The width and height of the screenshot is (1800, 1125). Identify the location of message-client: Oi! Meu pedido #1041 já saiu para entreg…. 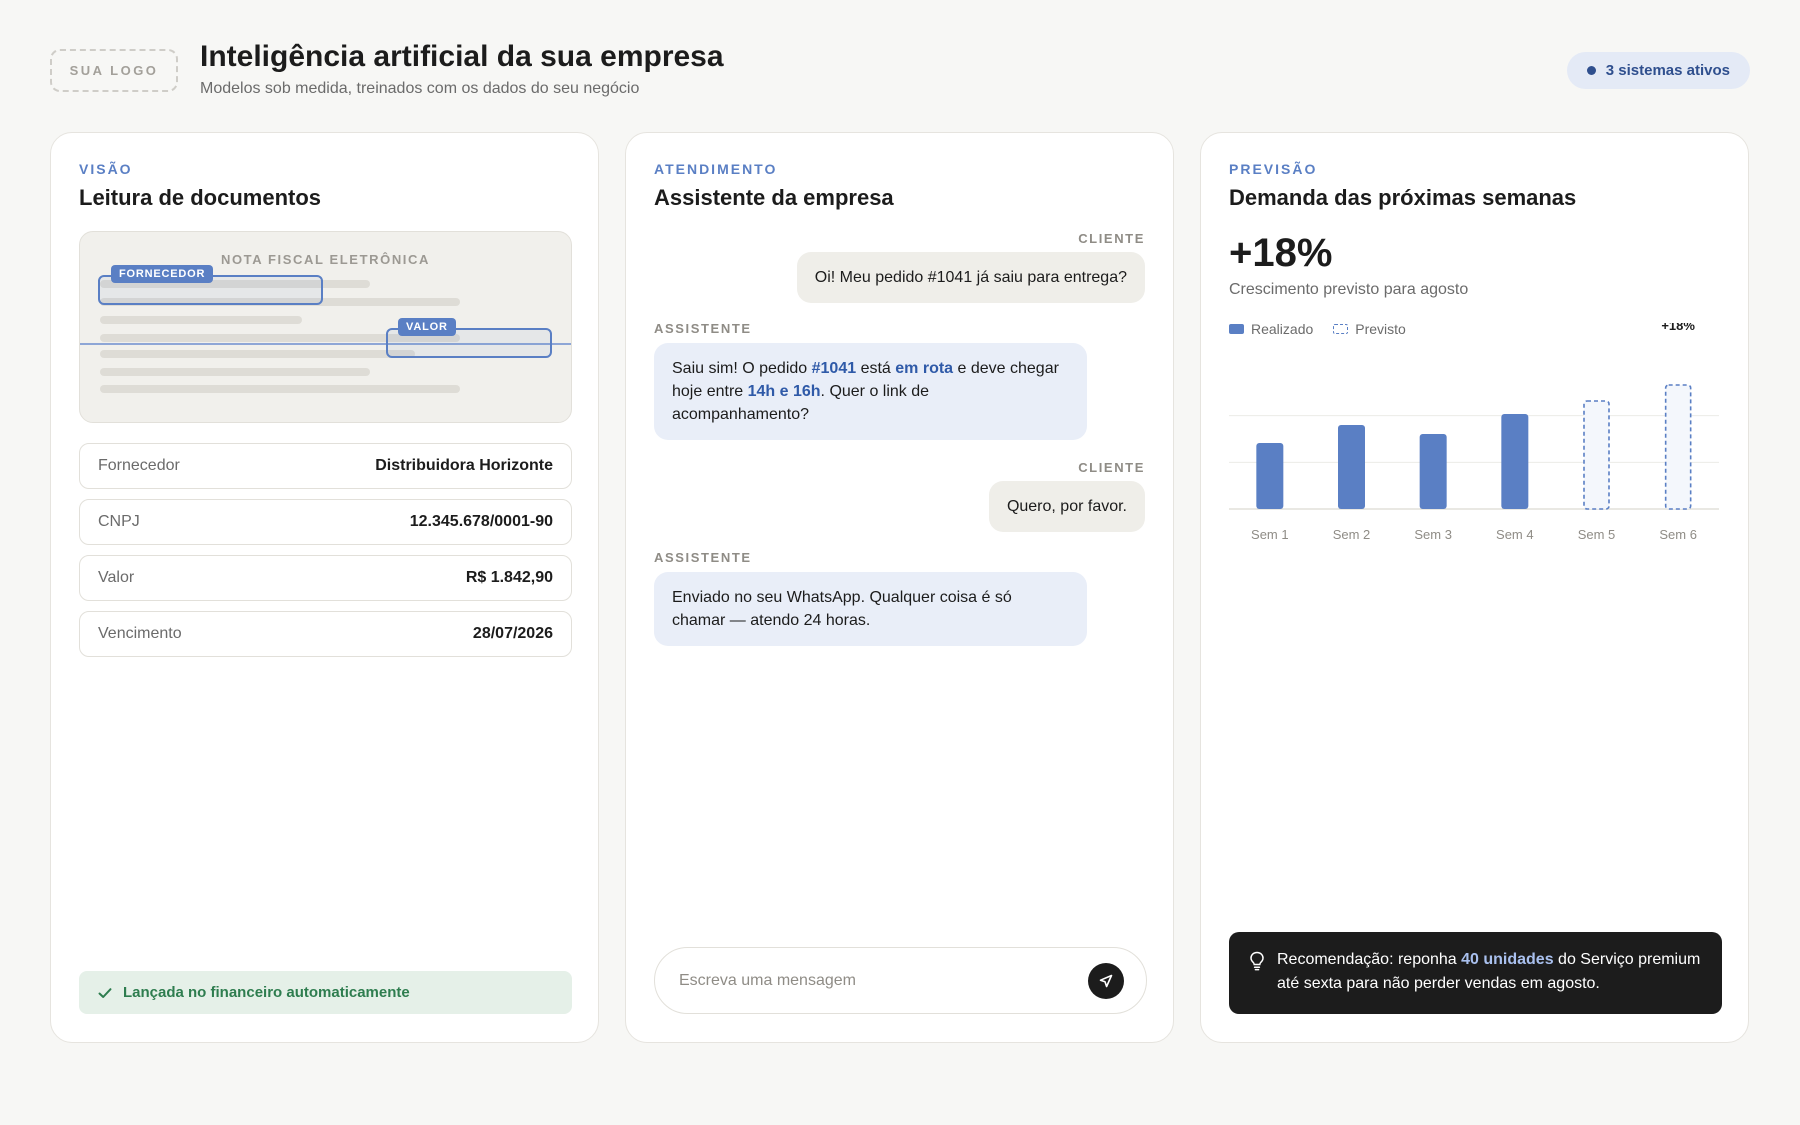
(970, 277).